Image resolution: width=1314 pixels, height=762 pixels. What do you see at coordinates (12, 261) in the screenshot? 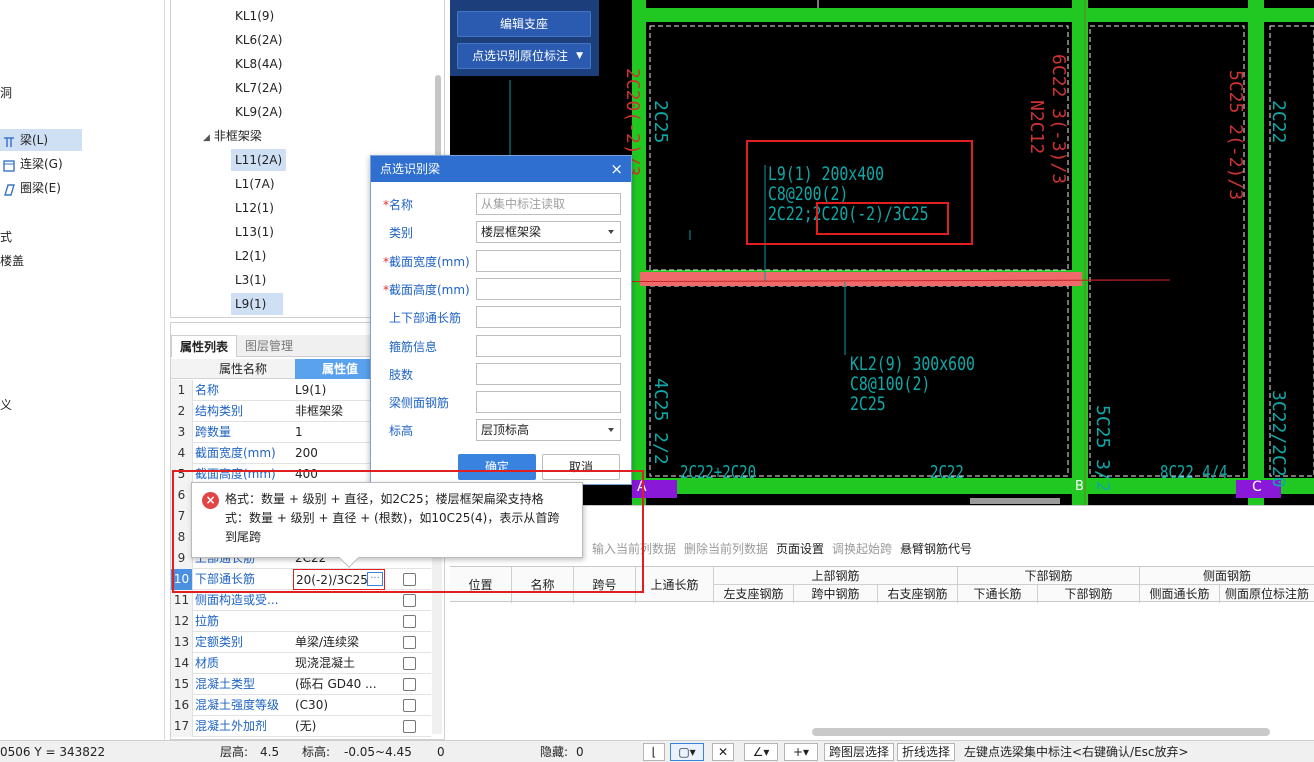
I see `fragment-label: 楼盖` at bounding box center [12, 261].